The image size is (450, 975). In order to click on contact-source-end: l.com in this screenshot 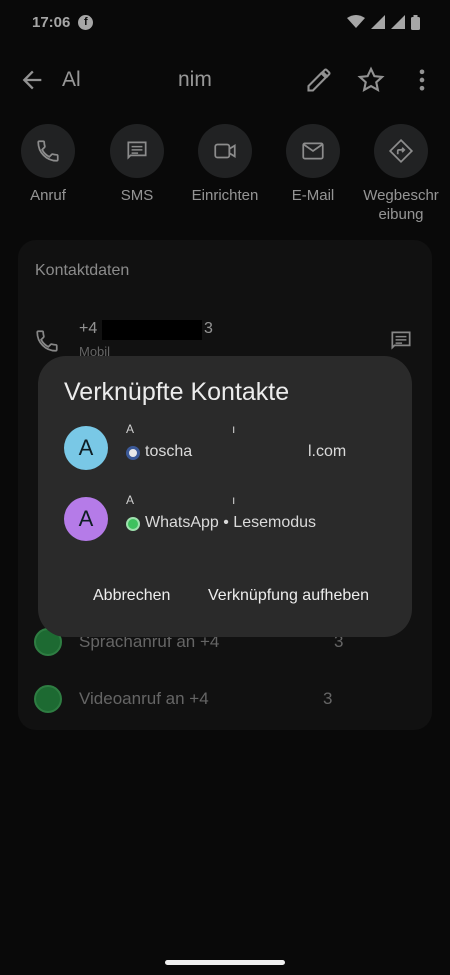, I will do `click(327, 451)`.